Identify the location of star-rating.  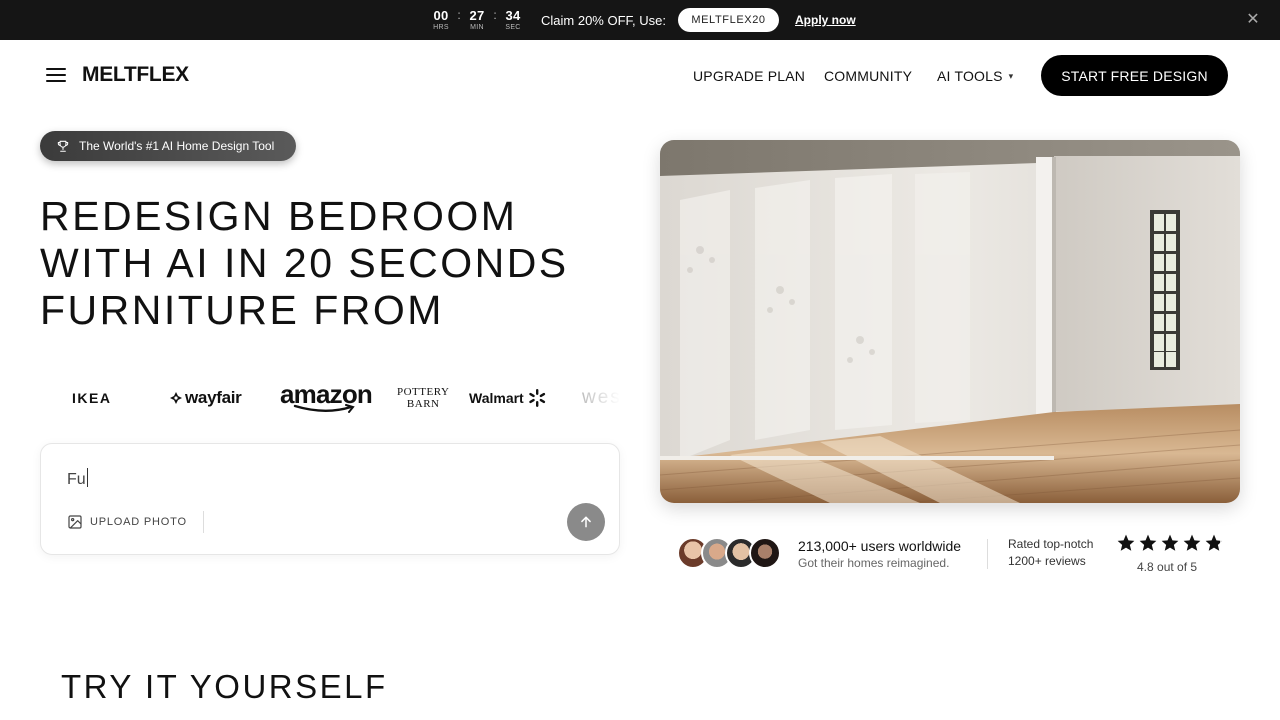
(1170, 543).